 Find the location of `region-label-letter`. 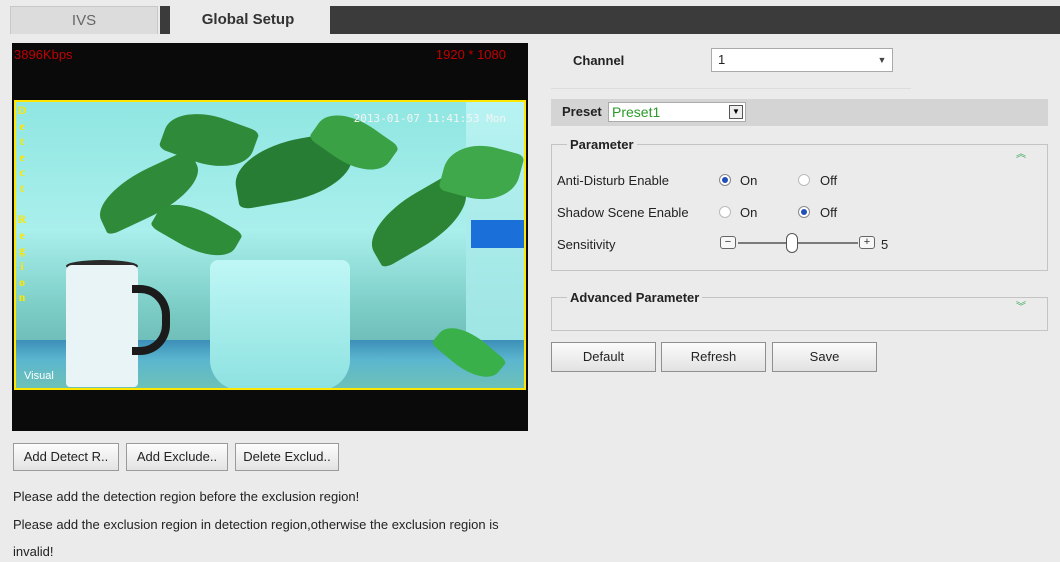

region-label-letter is located at coordinates (22, 205).